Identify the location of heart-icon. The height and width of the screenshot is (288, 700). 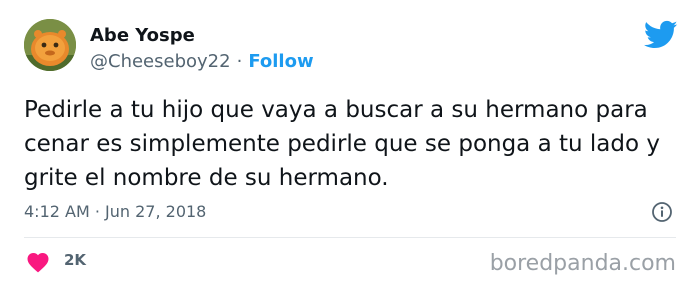
(38, 262).